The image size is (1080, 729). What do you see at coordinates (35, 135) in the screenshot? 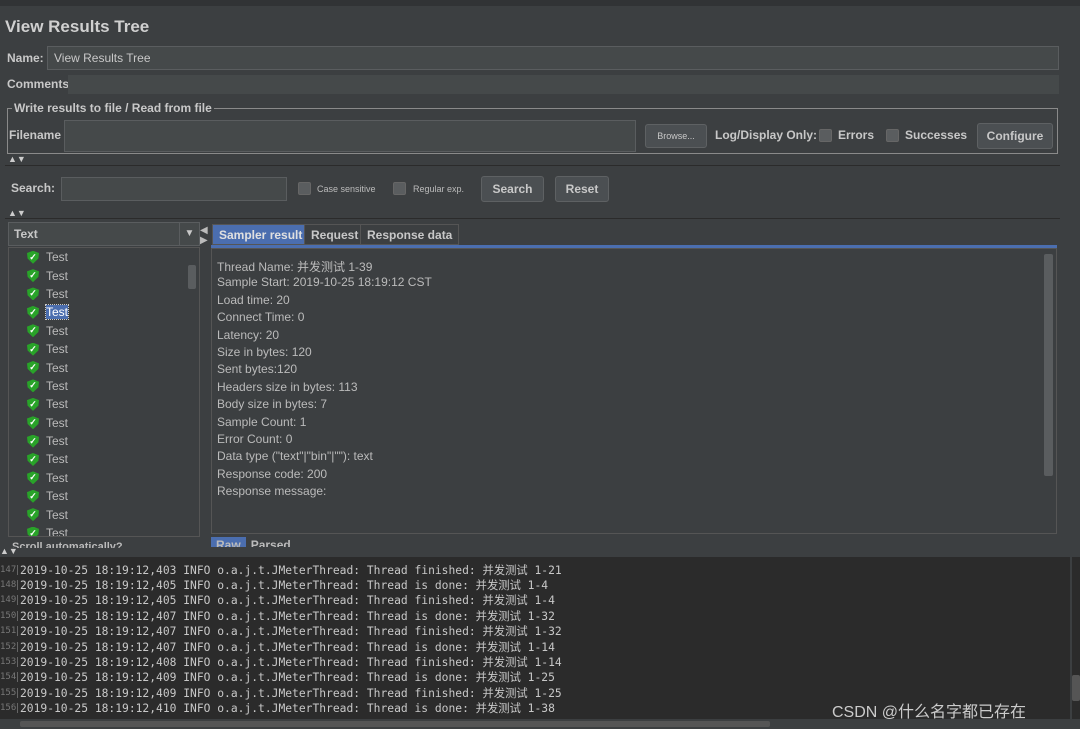
I see `filename-label: Filename` at bounding box center [35, 135].